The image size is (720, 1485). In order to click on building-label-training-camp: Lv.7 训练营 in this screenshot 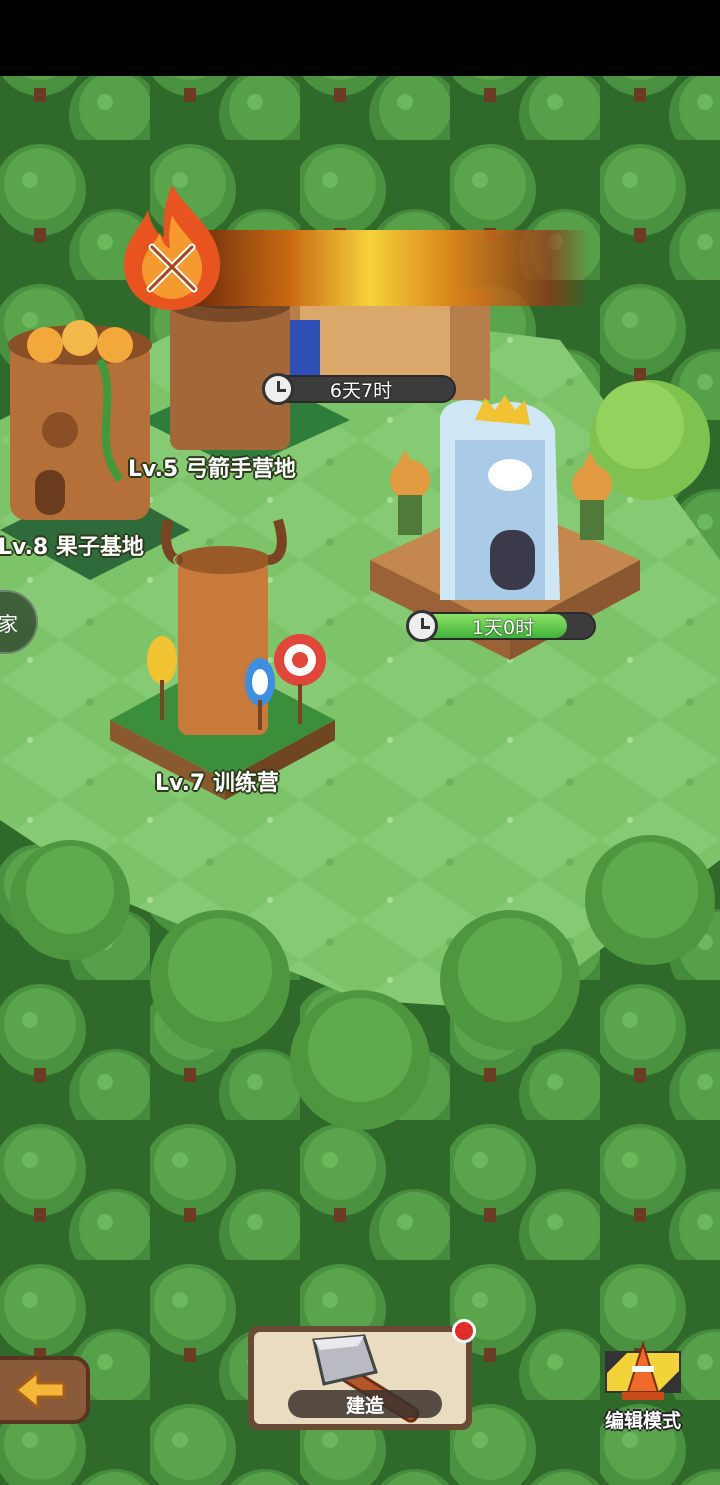, I will do `click(217, 783)`.